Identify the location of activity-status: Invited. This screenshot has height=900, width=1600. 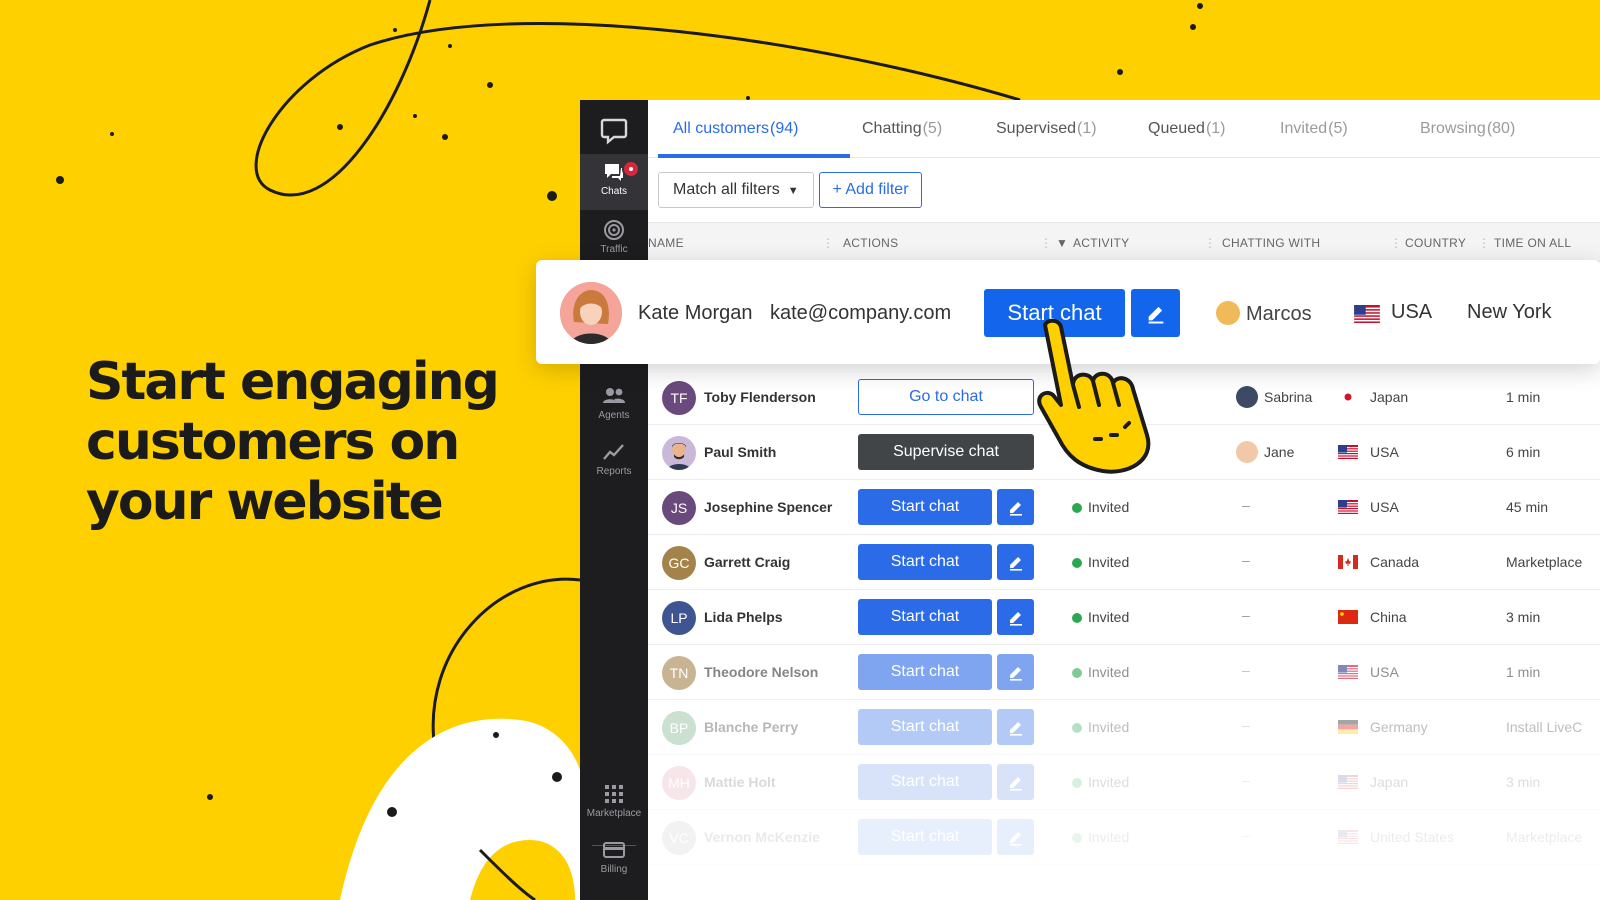
(1100, 507).